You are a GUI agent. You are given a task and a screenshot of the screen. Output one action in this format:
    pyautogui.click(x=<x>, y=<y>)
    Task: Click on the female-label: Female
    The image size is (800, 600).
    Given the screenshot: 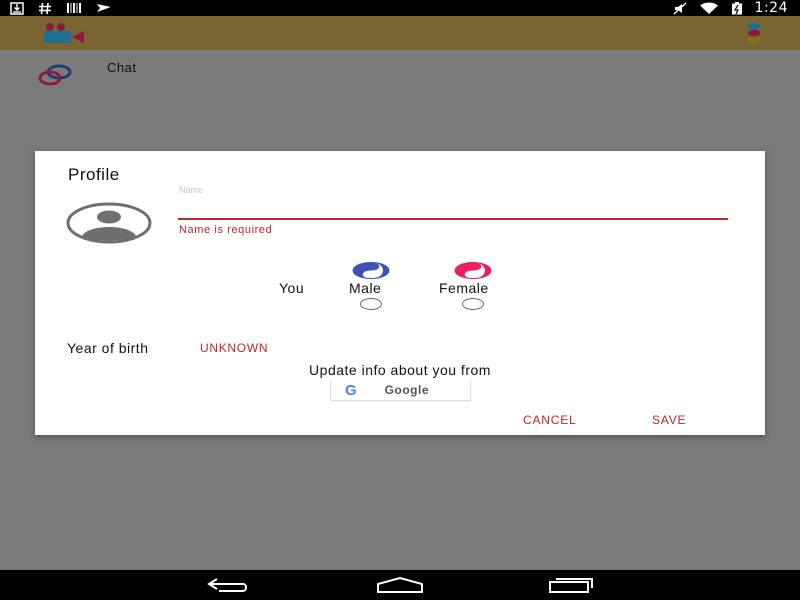 What is the action you would take?
    pyautogui.click(x=464, y=288)
    